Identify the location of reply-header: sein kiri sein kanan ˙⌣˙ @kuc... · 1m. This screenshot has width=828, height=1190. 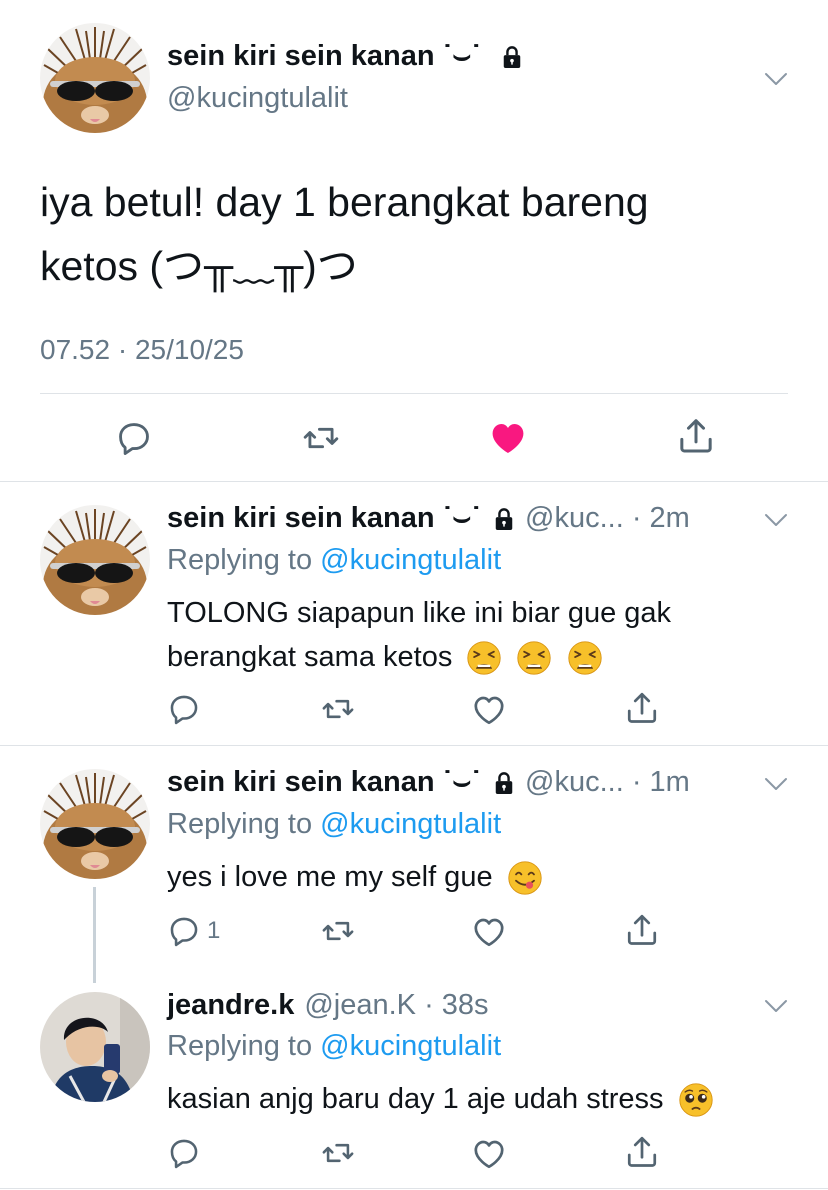
(428, 782).